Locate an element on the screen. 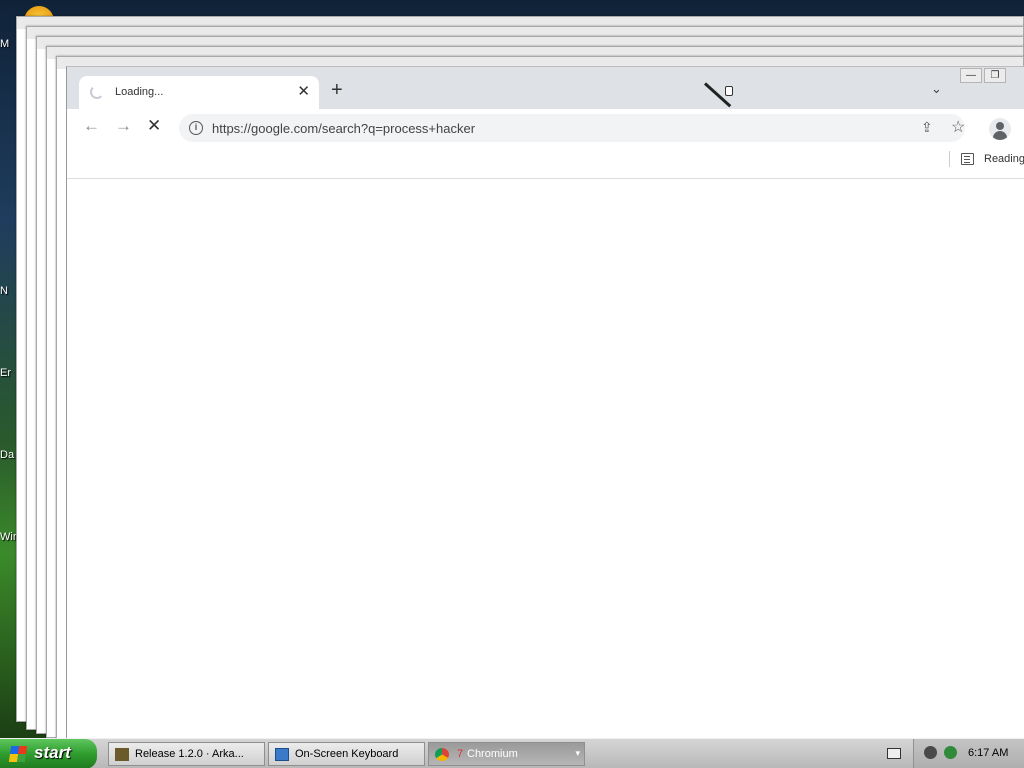 Image resolution: width=1024 pixels, height=768 pixels. bookmark-bar: Reading is located at coordinates (545, 162).